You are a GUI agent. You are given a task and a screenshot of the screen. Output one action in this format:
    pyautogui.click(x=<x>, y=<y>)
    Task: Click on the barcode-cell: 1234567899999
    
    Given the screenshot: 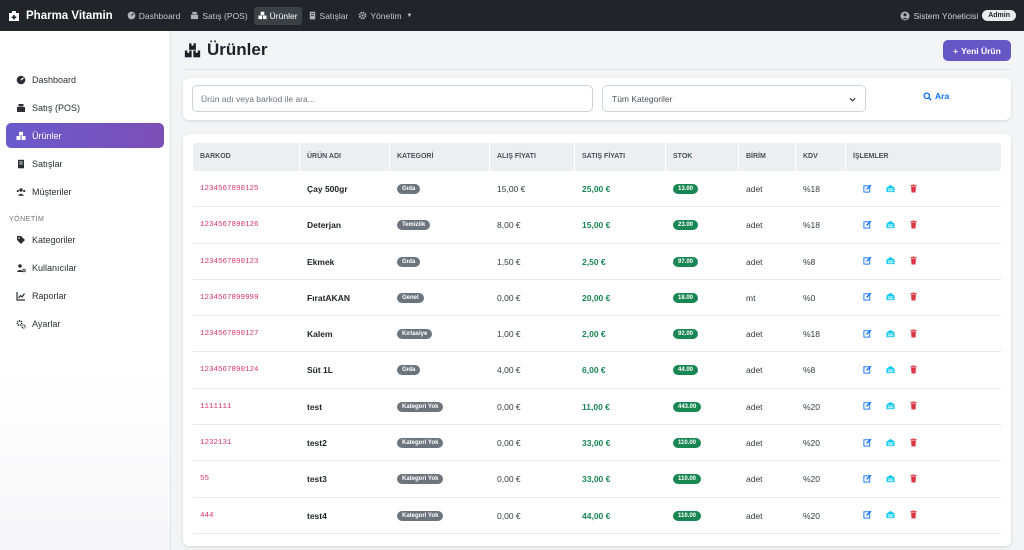 What is the action you would take?
    pyautogui.click(x=229, y=297)
    